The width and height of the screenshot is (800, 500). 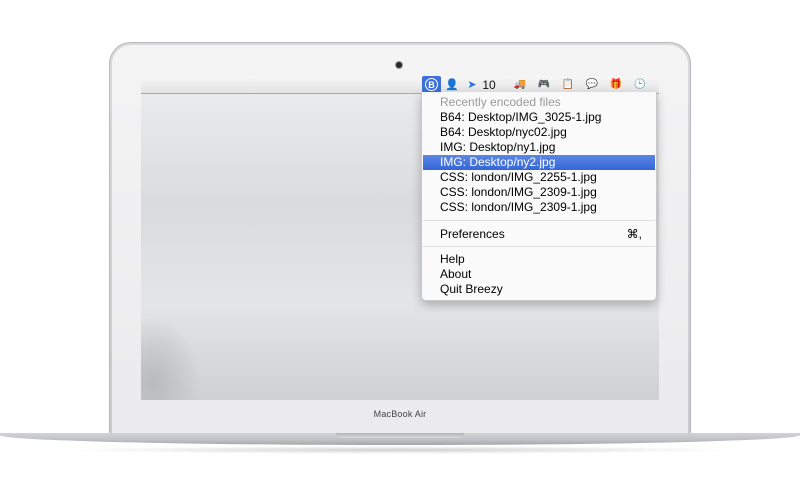 I want to click on menu-item-preferences: Preferences ⌘,, so click(x=539, y=234).